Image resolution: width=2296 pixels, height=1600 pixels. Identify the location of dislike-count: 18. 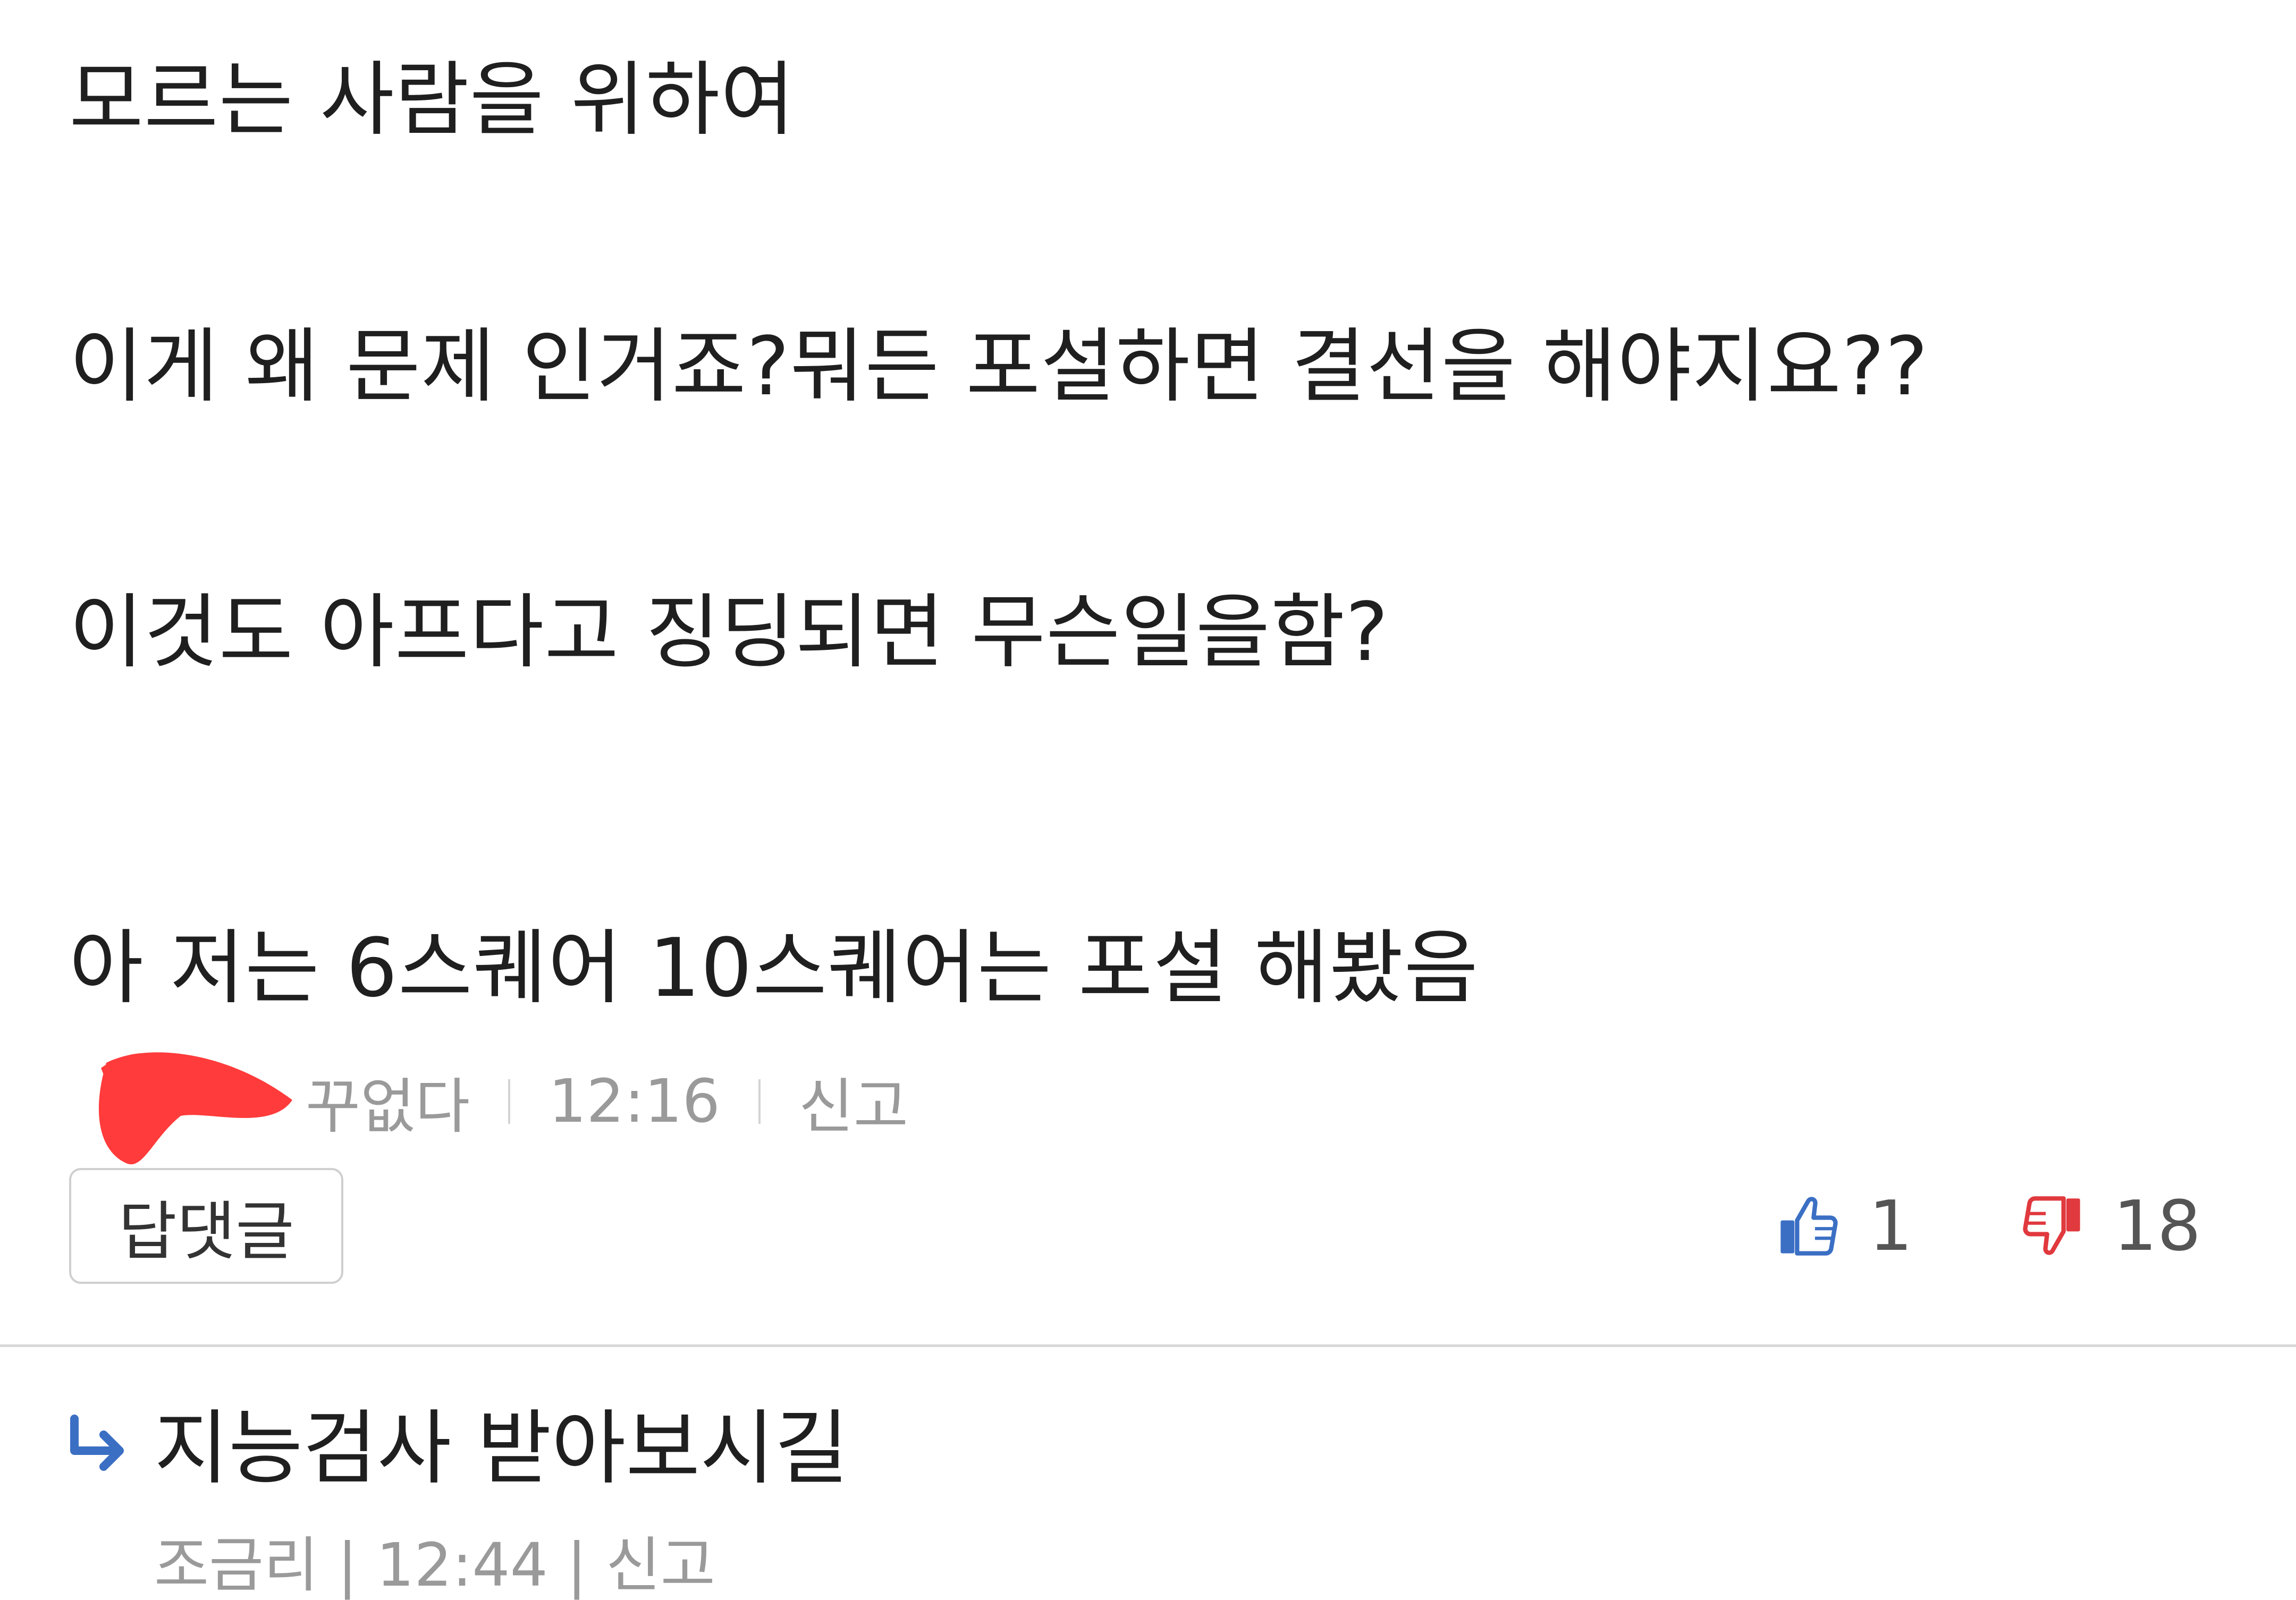
(2157, 1226).